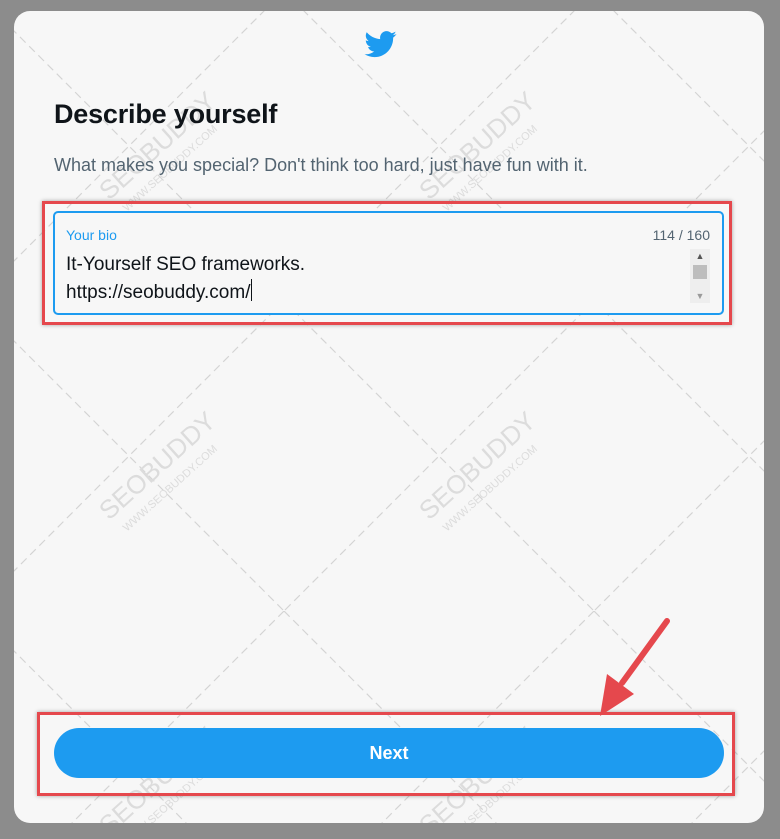 This screenshot has width=780, height=839. Describe the element at coordinates (700, 272) in the screenshot. I see `scroll-thumb` at that location.